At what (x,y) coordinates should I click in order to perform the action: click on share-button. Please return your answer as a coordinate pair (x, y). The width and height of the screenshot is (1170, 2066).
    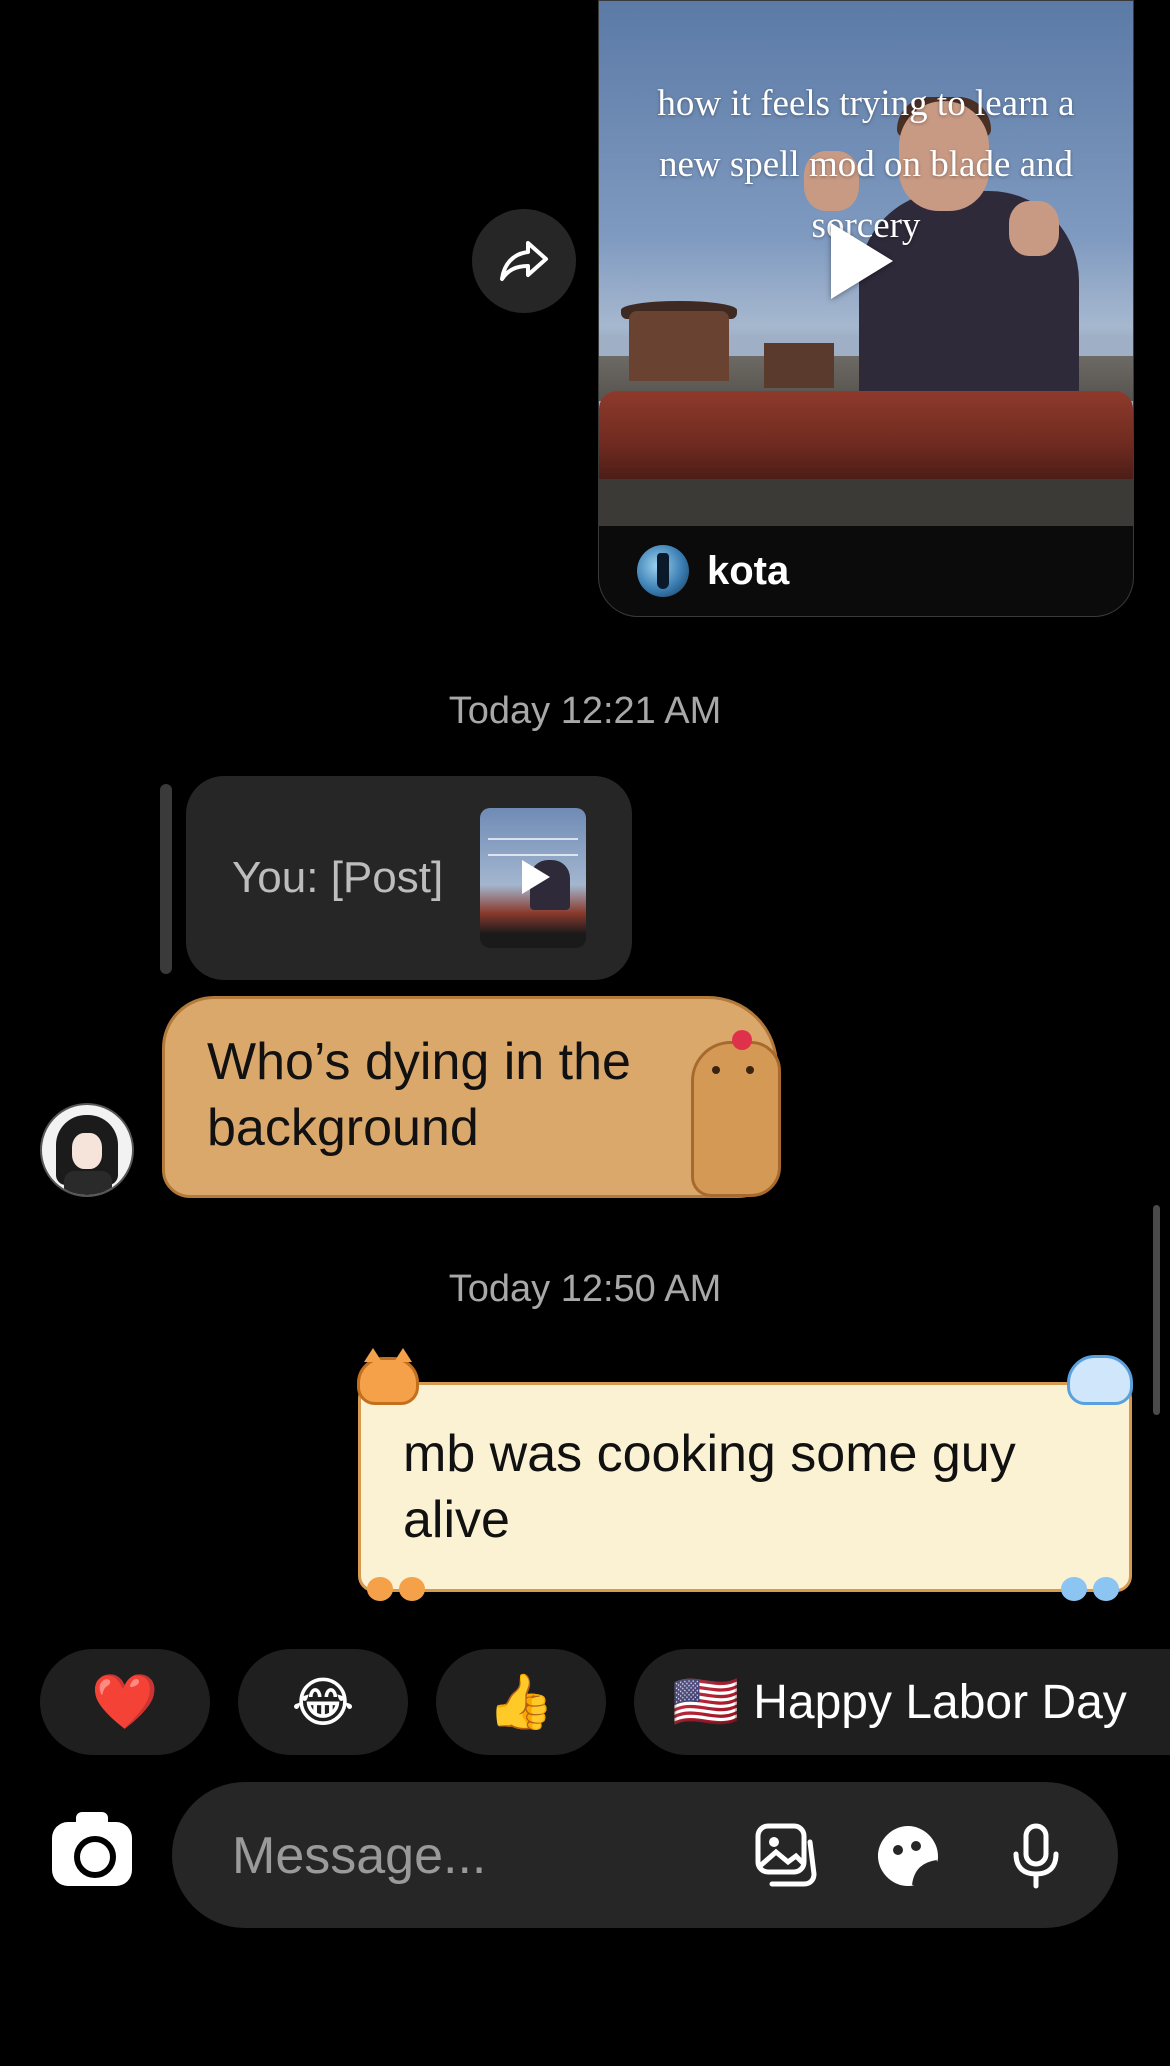
    Looking at the image, I should click on (524, 261).